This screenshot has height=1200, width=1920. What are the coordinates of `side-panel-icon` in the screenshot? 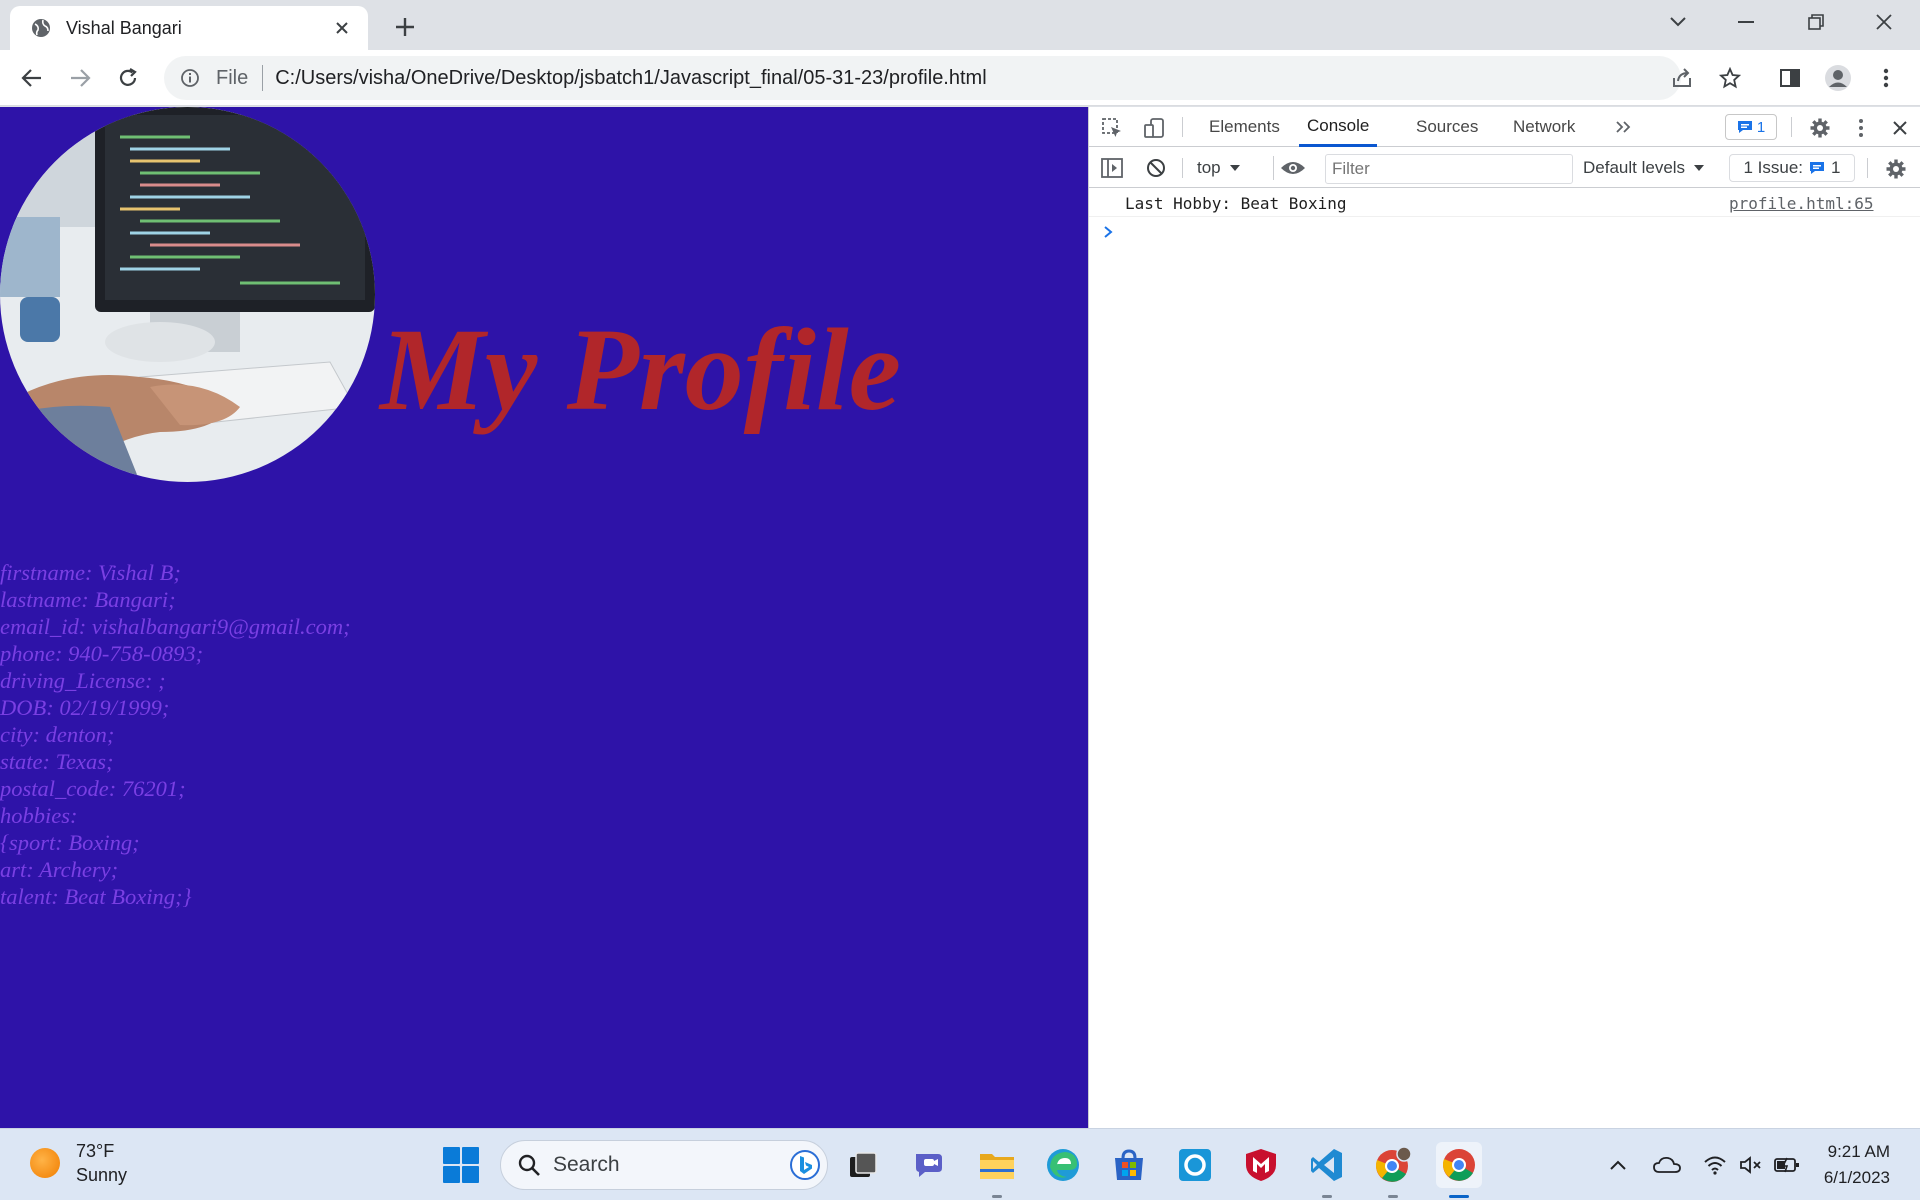 It's located at (1790, 78).